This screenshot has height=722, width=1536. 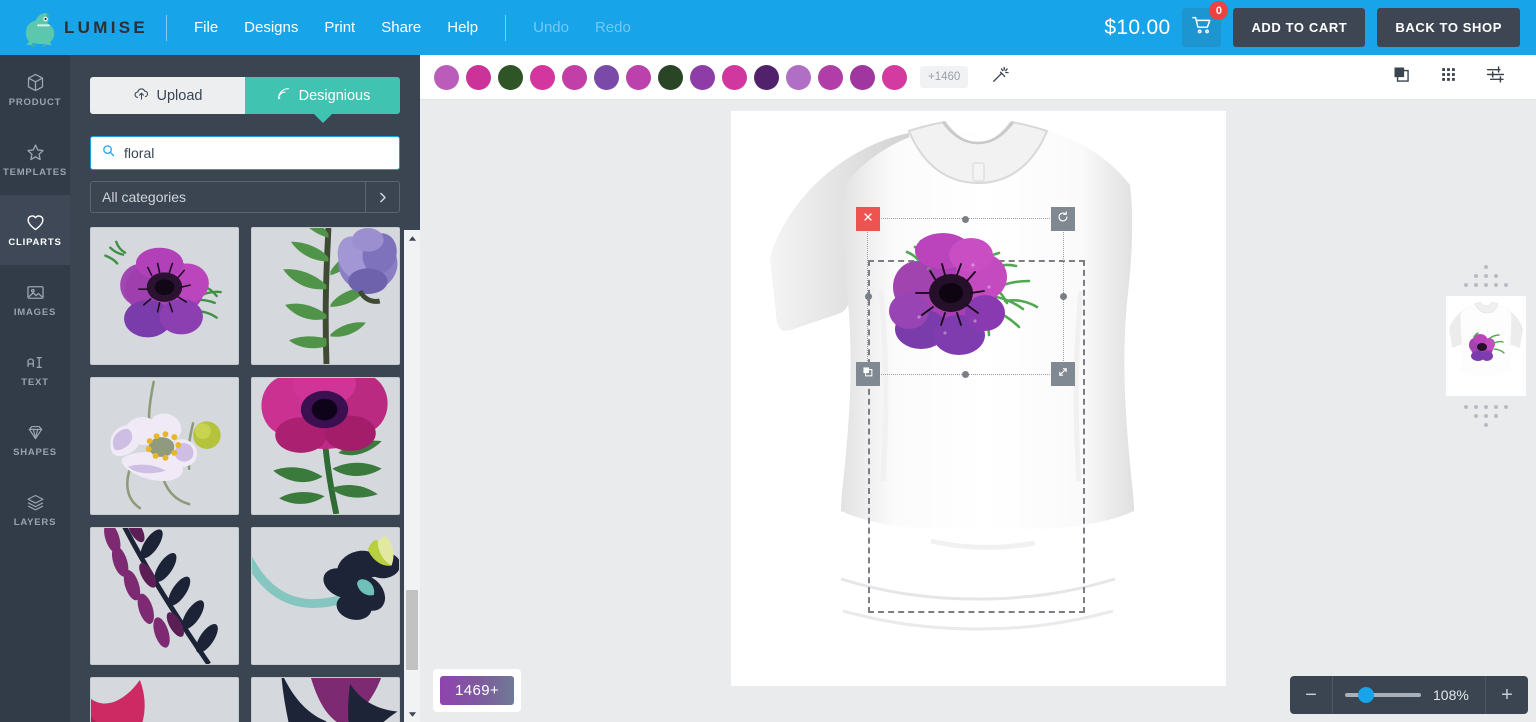 What do you see at coordinates (325, 699) in the screenshot?
I see `clipart-thumb-navy-purple-tulip` at bounding box center [325, 699].